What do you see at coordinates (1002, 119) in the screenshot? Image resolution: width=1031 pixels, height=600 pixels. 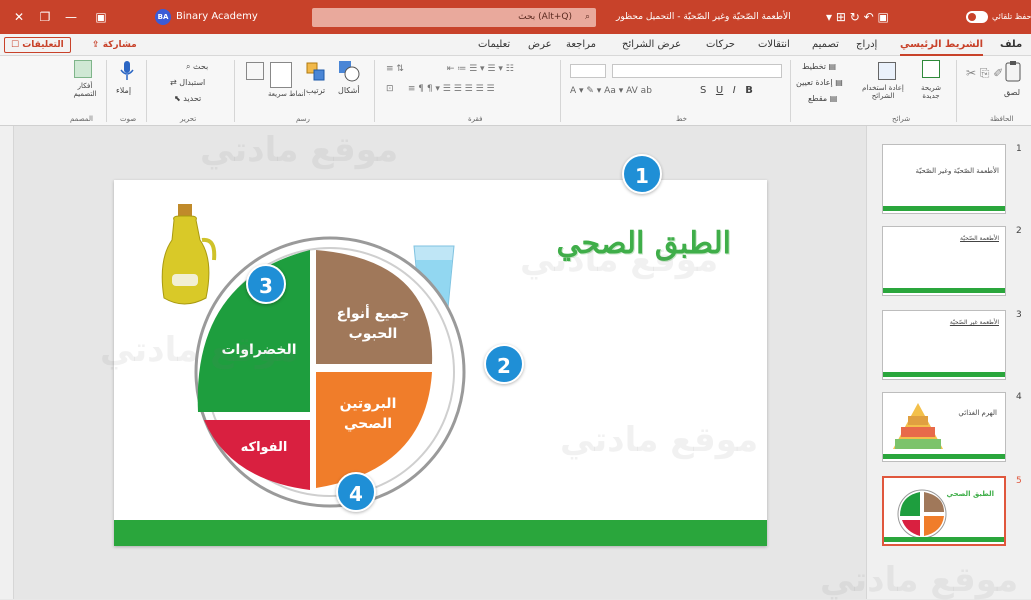 I see `clipboard-group-label: الحافظة` at bounding box center [1002, 119].